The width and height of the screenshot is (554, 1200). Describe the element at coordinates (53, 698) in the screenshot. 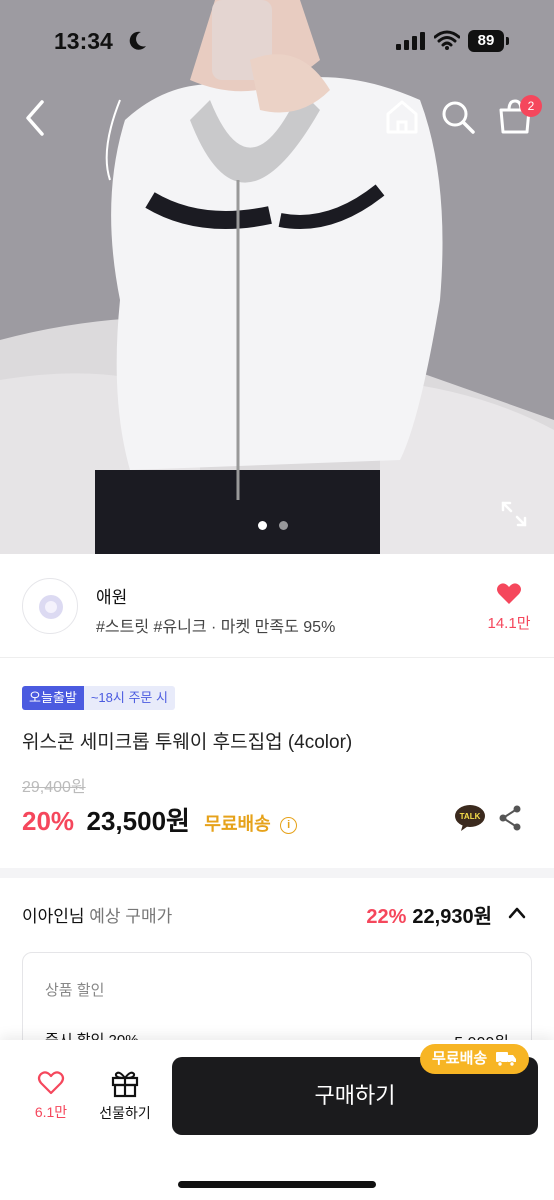

I see `today-ship-badge: 오늘출발` at that location.